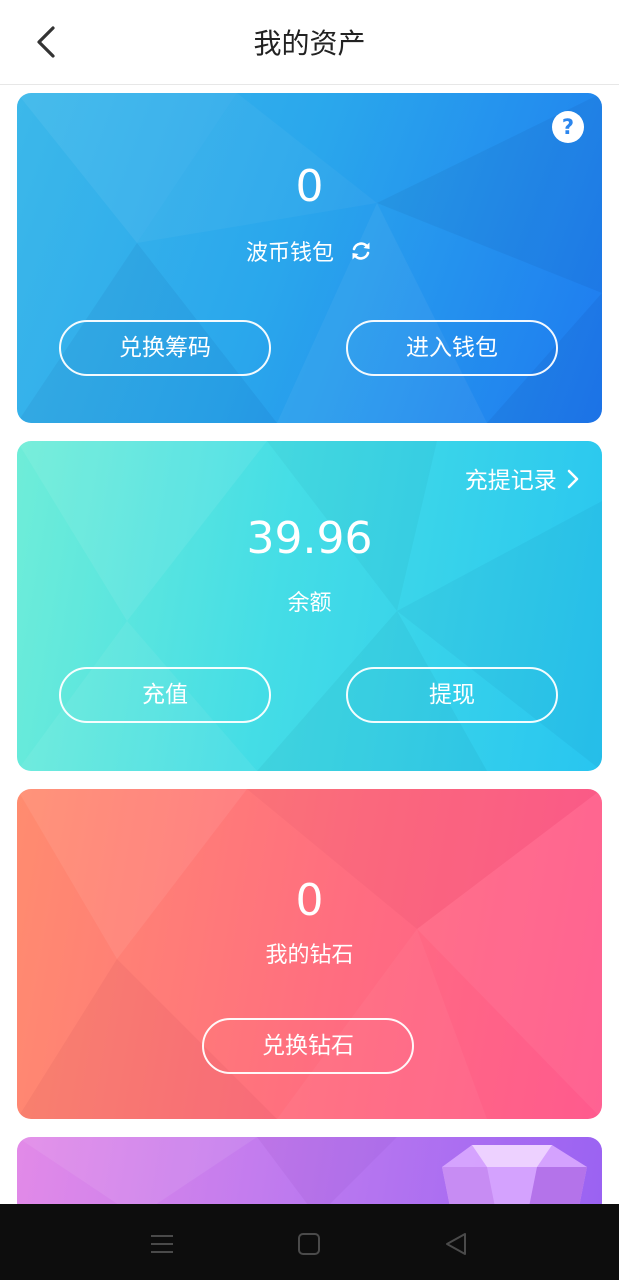 This screenshot has width=619, height=1280. Describe the element at coordinates (510, 481) in the screenshot. I see `records-link-label: 充提记录` at that location.